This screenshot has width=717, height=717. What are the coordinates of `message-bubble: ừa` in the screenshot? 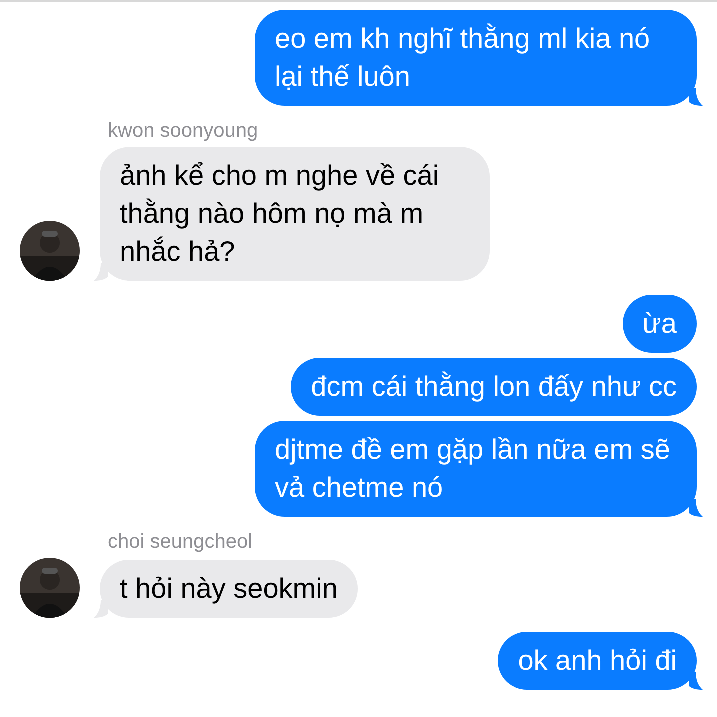 It's located at (659, 324).